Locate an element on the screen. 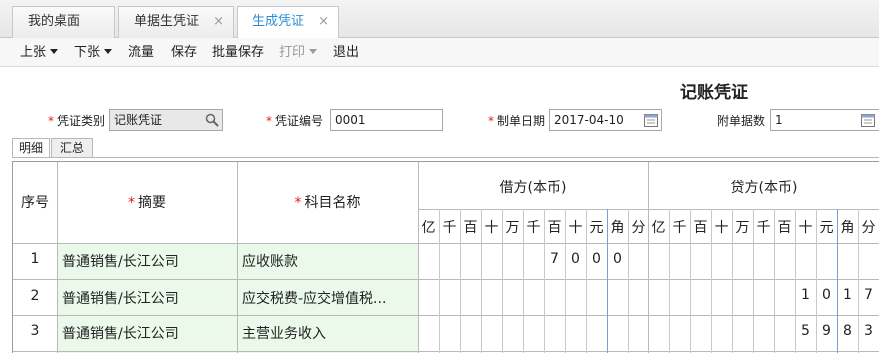 The height and width of the screenshot is (353, 879). attachments-field: 1 is located at coordinates (824, 120).